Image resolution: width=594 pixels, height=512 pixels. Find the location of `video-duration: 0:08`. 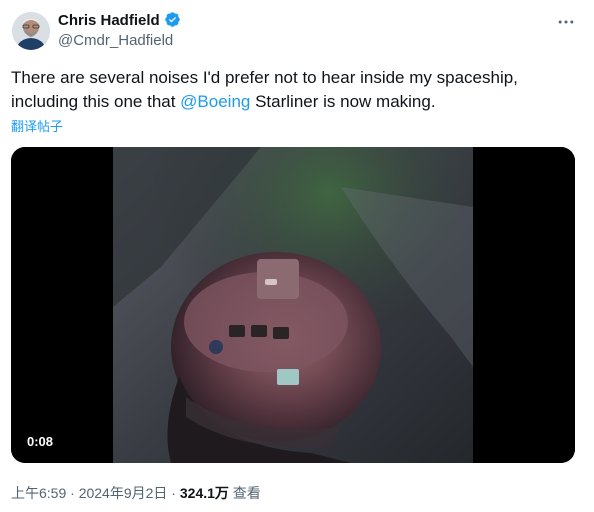

video-duration: 0:08 is located at coordinates (40, 441).